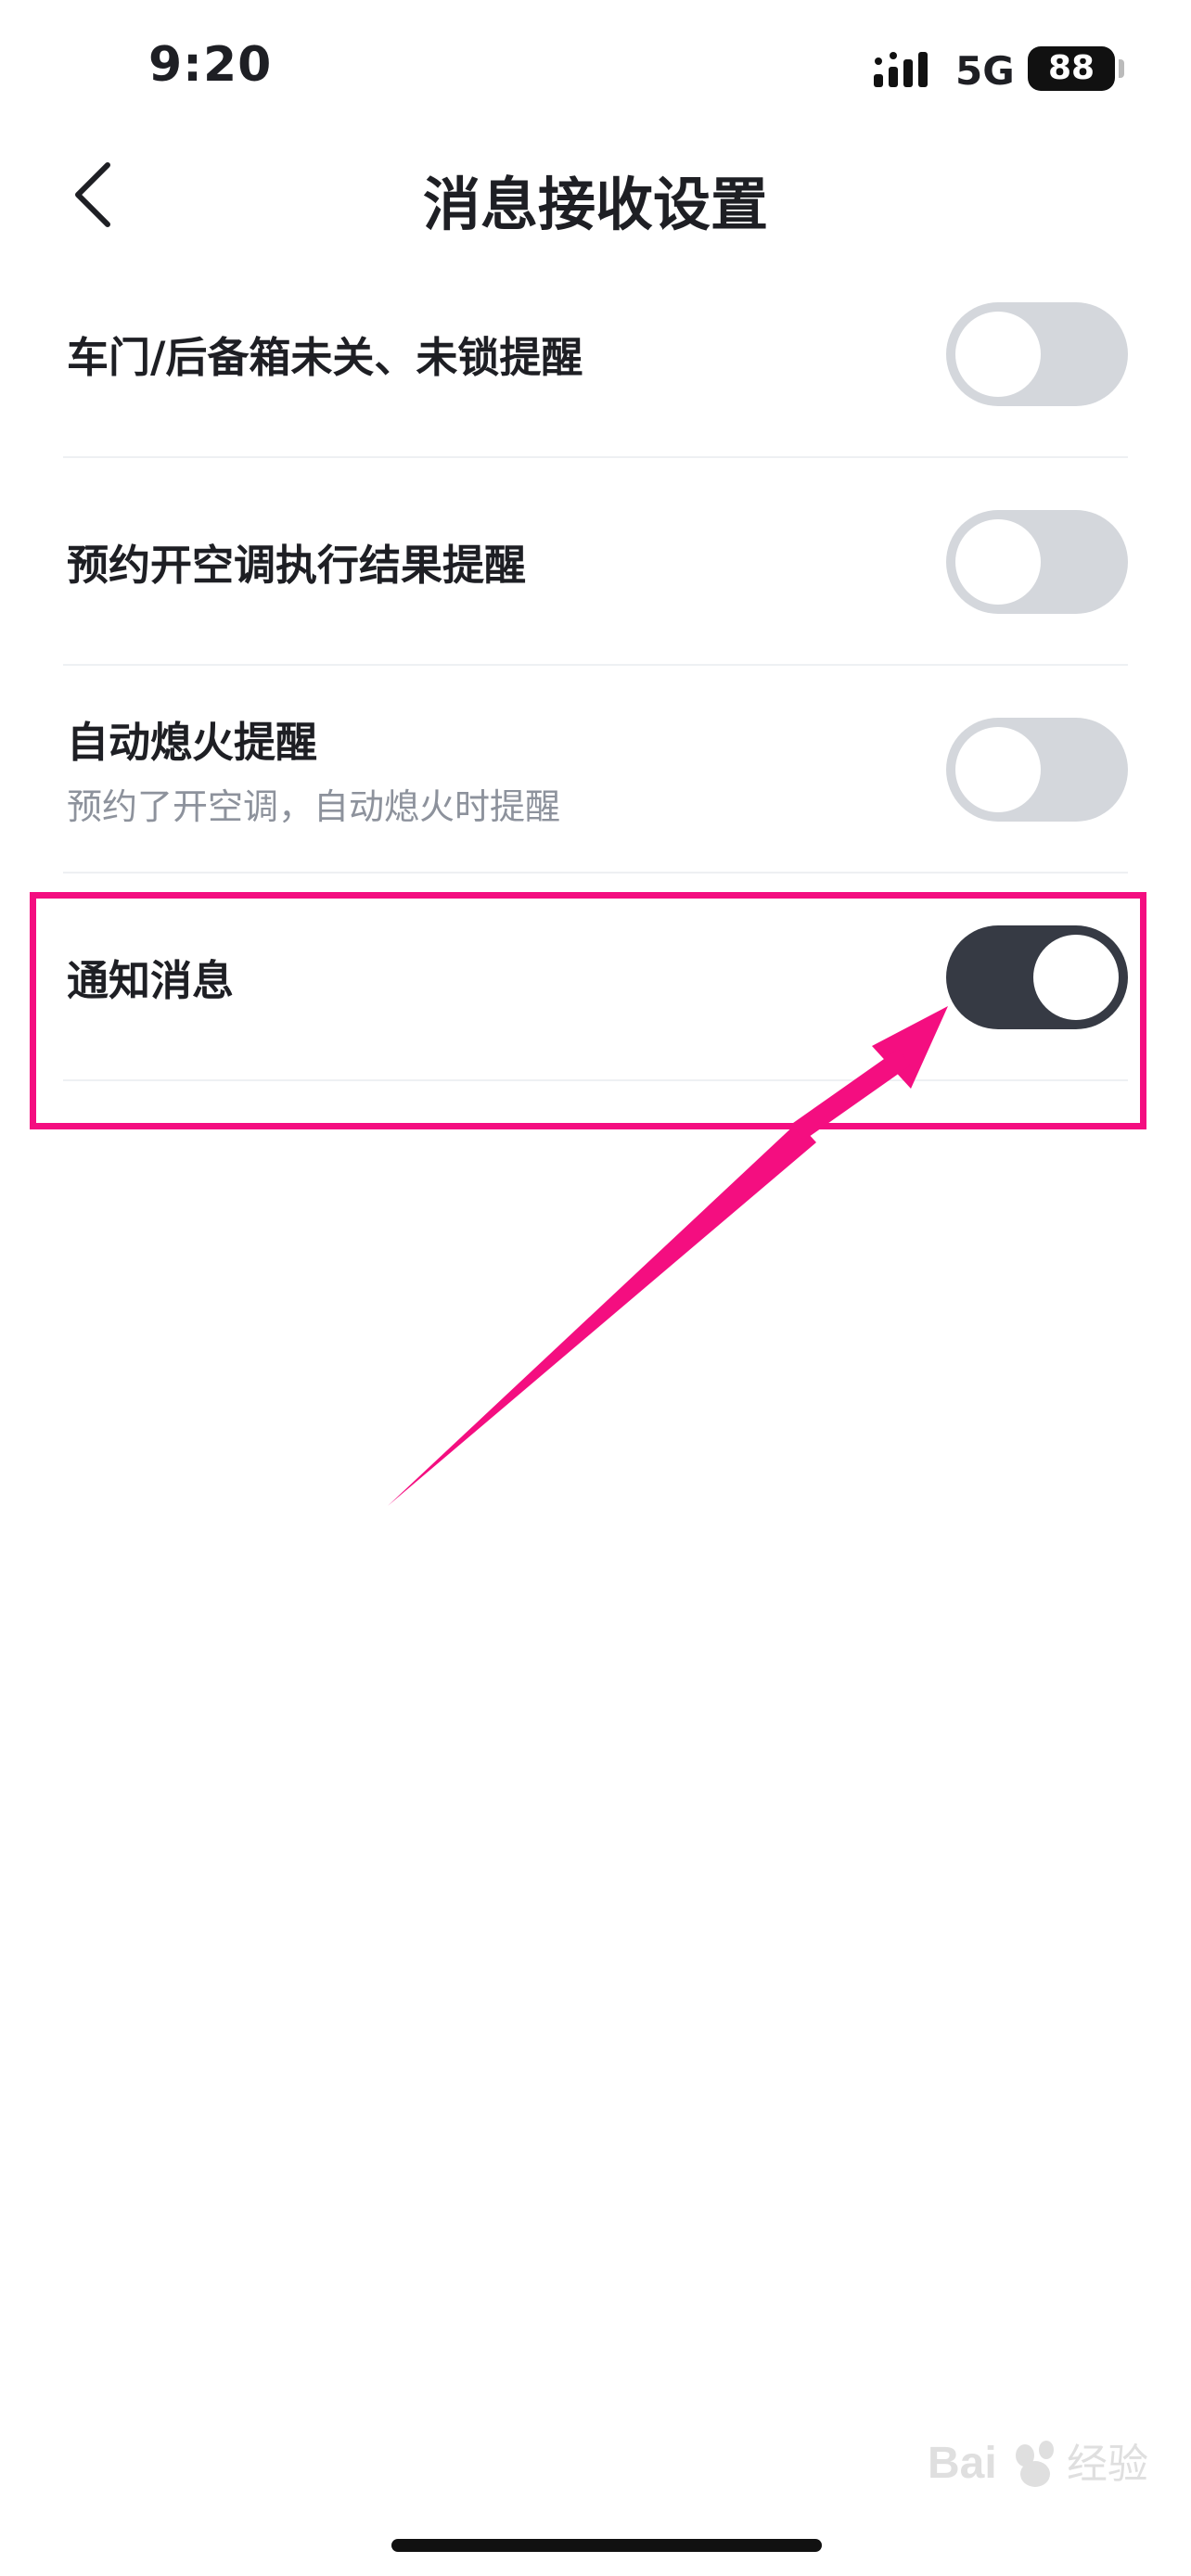 The height and width of the screenshot is (2576, 1191). What do you see at coordinates (595, 69) in the screenshot?
I see `status-bar: 9:20 5G 88` at bounding box center [595, 69].